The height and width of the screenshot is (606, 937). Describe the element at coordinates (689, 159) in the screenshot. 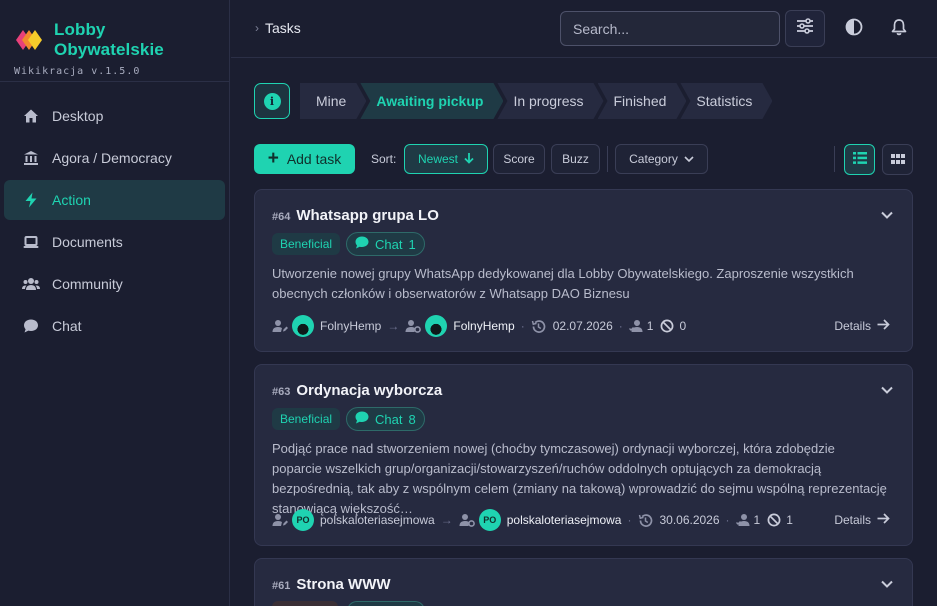

I see `chevron-down-icon` at that location.